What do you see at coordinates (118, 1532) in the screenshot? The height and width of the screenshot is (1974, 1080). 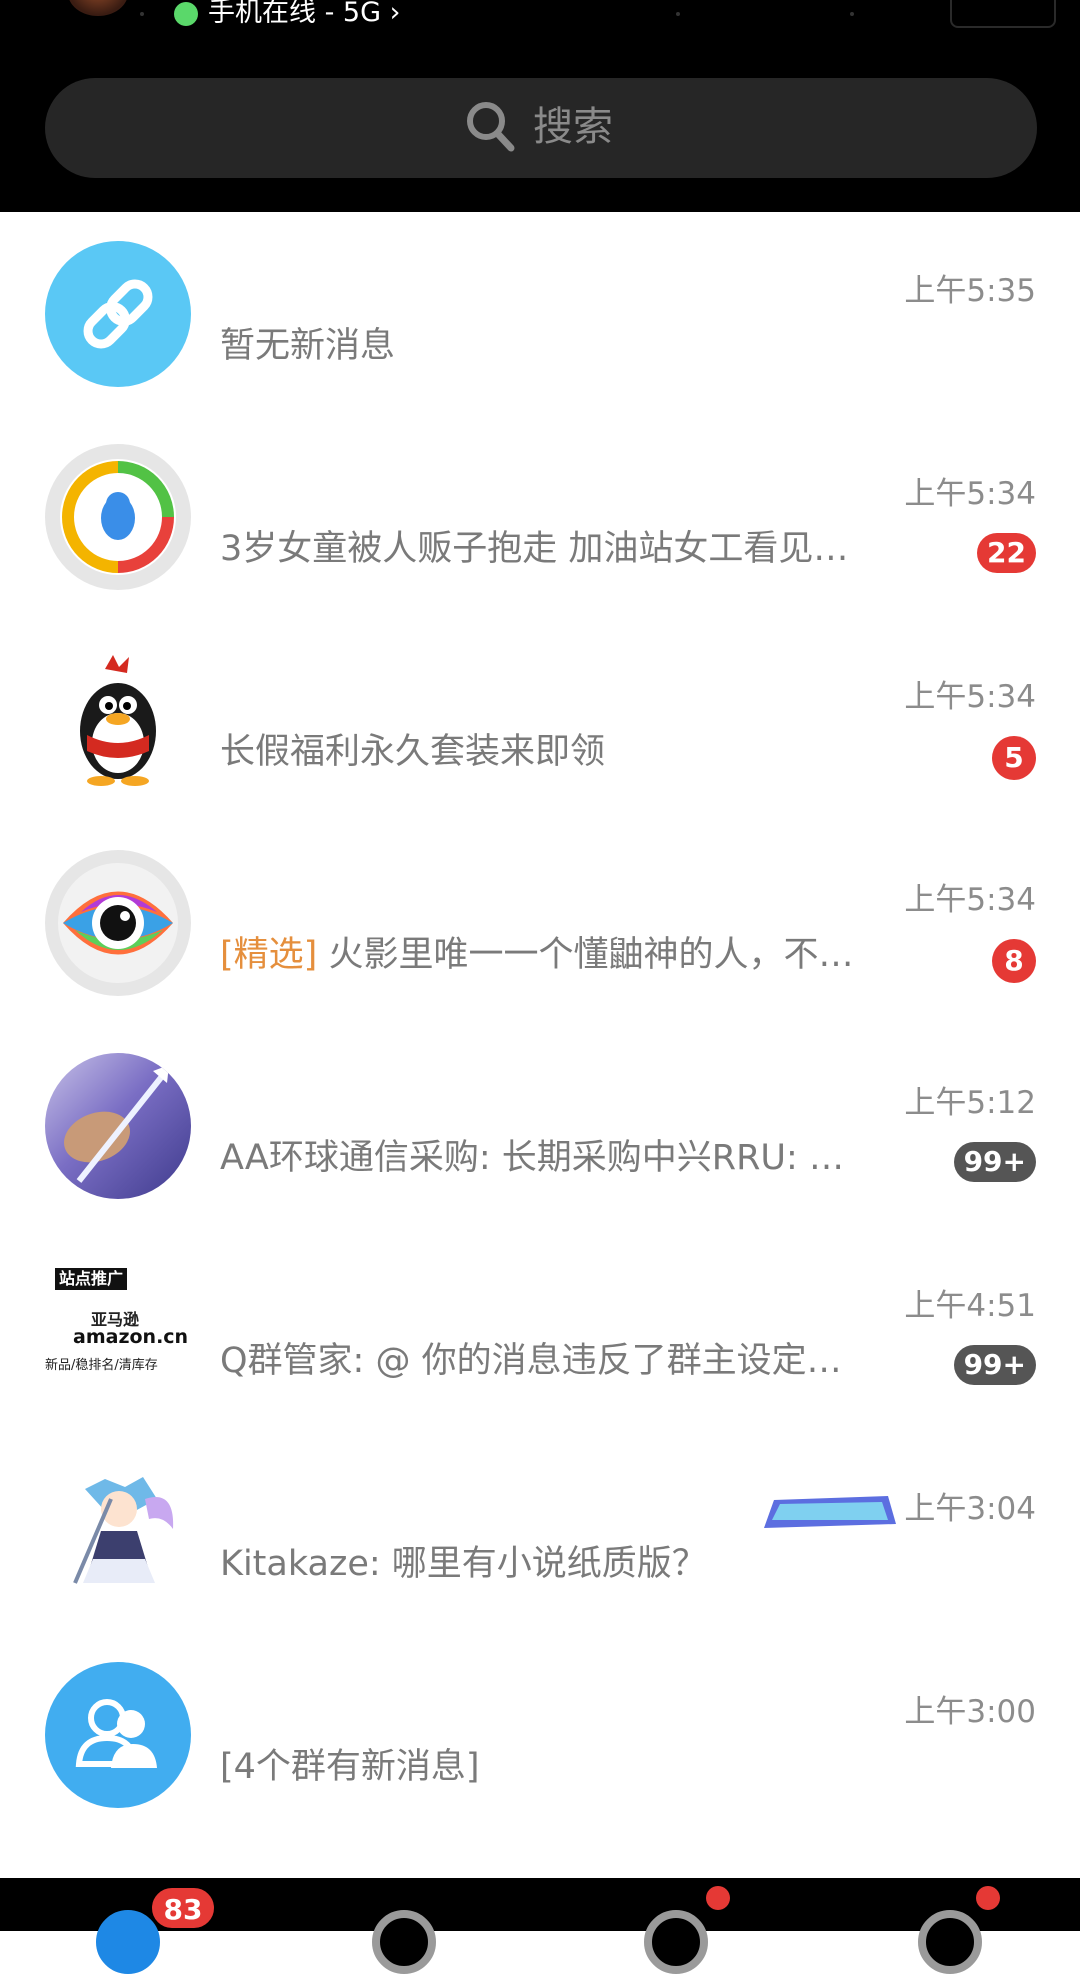 I see `anime-avatar` at bounding box center [118, 1532].